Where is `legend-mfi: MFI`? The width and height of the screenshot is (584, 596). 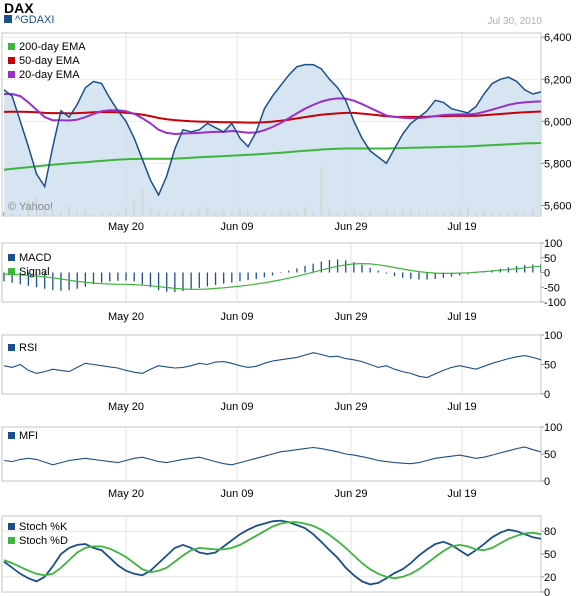
legend-mfi: MFI is located at coordinates (23, 436).